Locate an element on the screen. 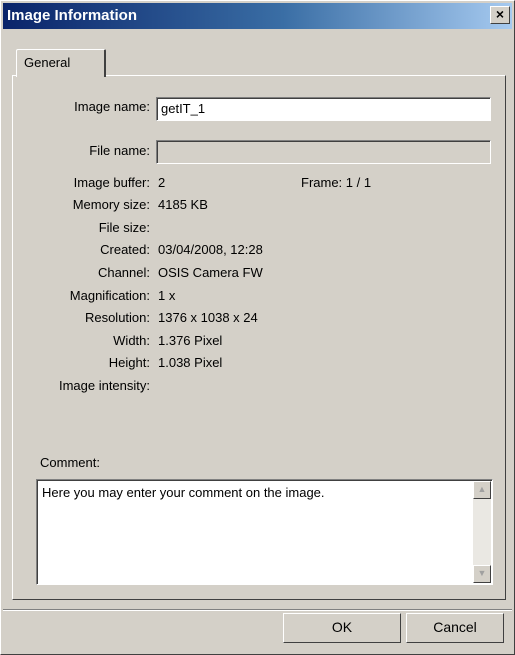 The height and width of the screenshot is (655, 515). window-title: Image Information is located at coordinates (72, 15).